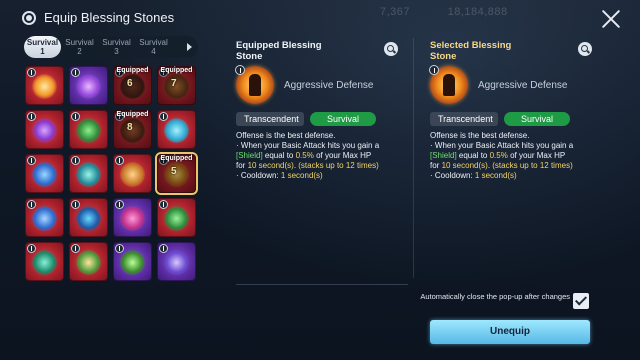  I want to click on purple-aura-icon, so click(88, 86).